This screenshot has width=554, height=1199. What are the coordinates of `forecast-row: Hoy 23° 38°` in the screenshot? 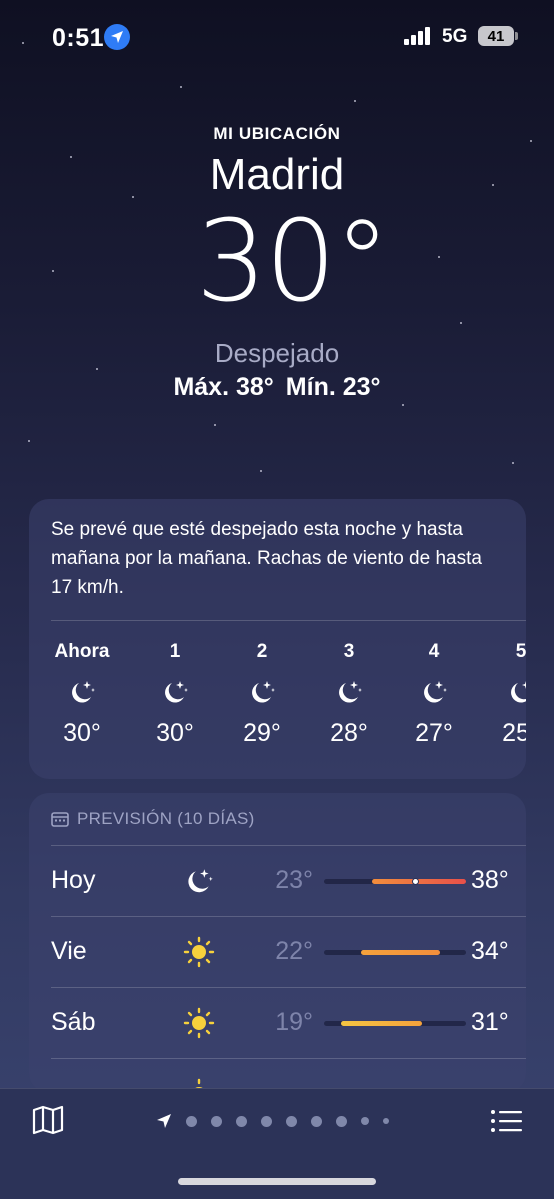 It's located at (288, 880).